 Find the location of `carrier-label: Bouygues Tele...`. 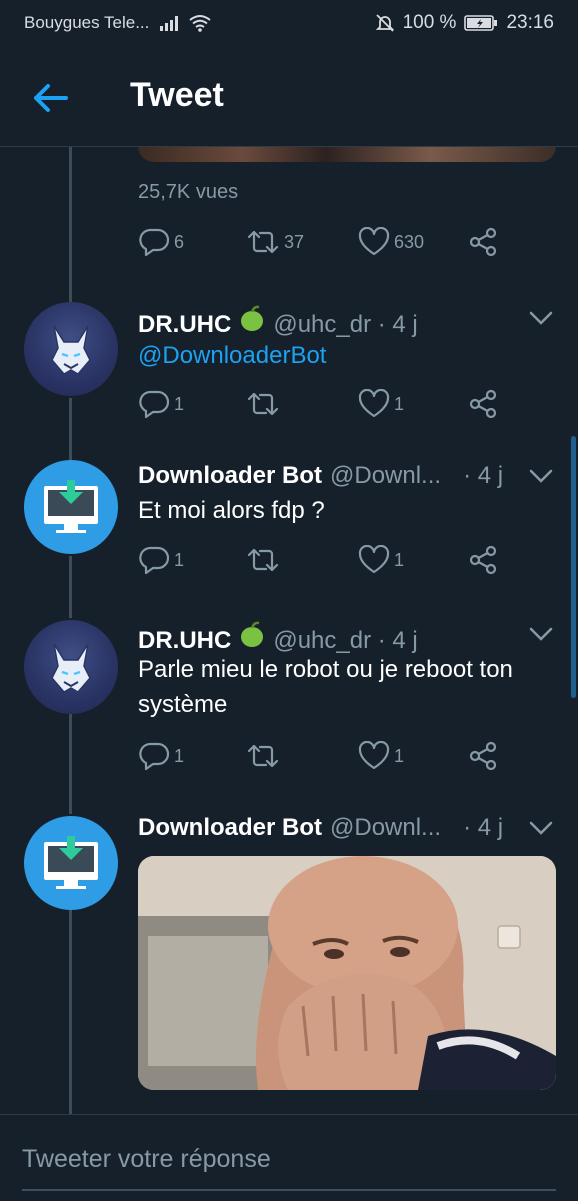

carrier-label: Bouygues Tele... is located at coordinates (87, 22).